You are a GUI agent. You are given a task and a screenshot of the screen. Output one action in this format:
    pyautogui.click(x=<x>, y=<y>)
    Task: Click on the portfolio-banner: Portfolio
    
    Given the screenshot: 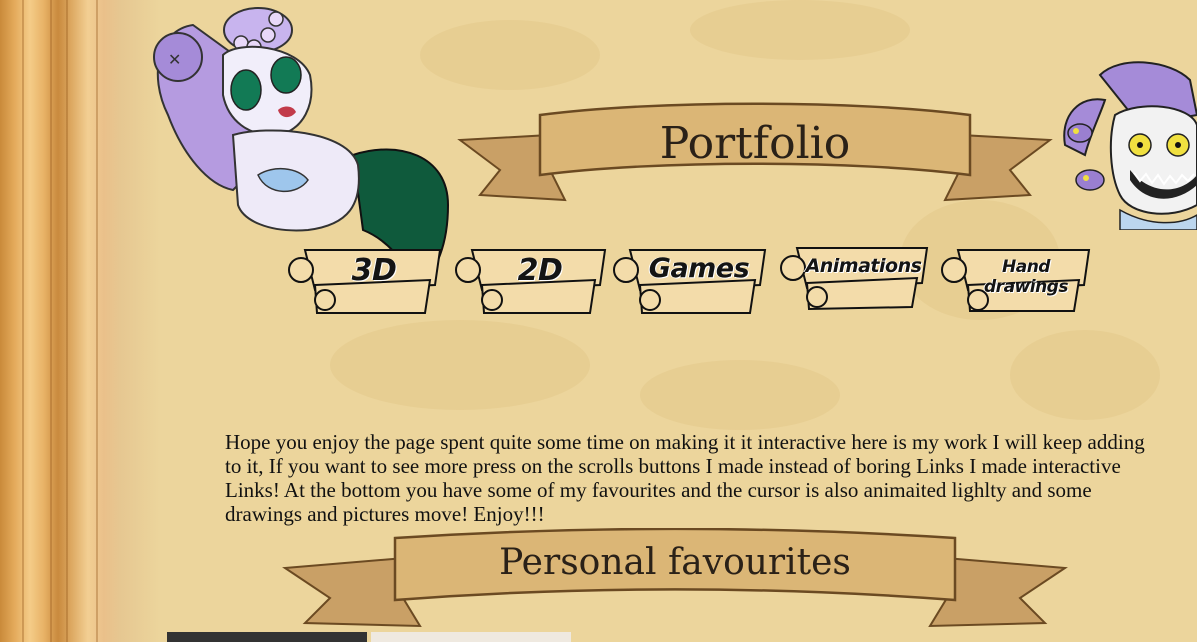 What is the action you would take?
    pyautogui.click(x=755, y=155)
    